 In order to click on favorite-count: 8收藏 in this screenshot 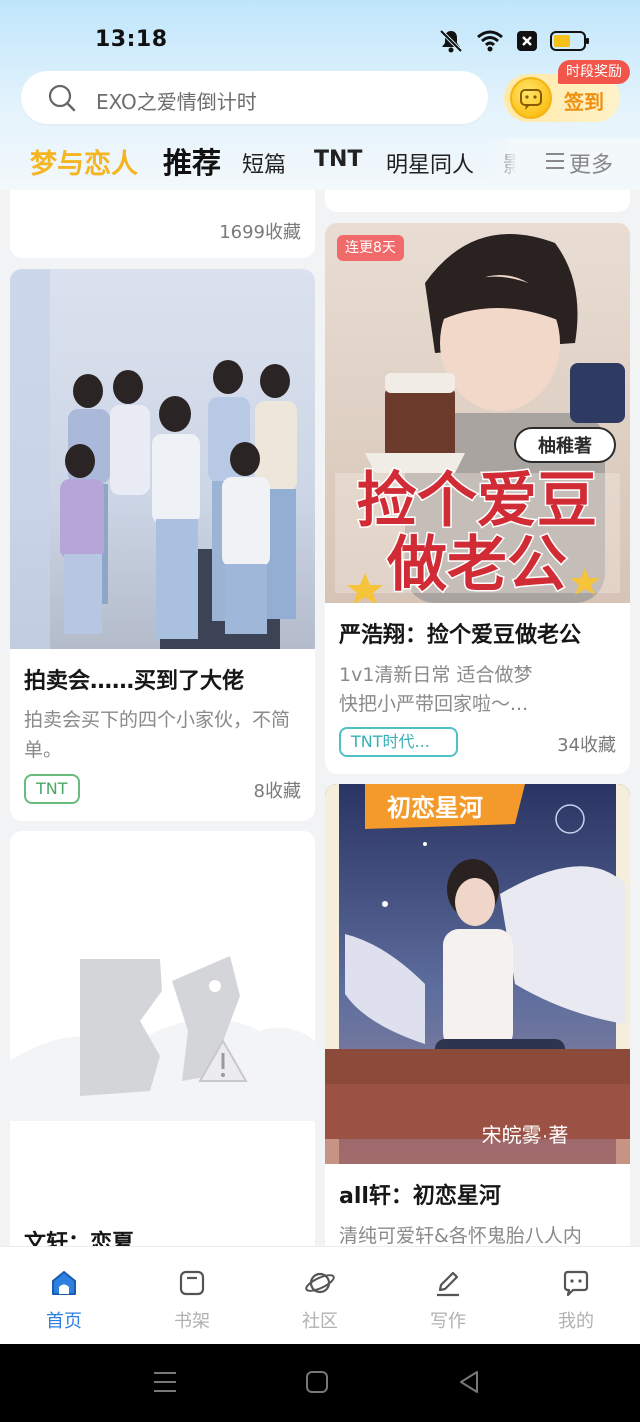, I will do `click(277, 791)`.